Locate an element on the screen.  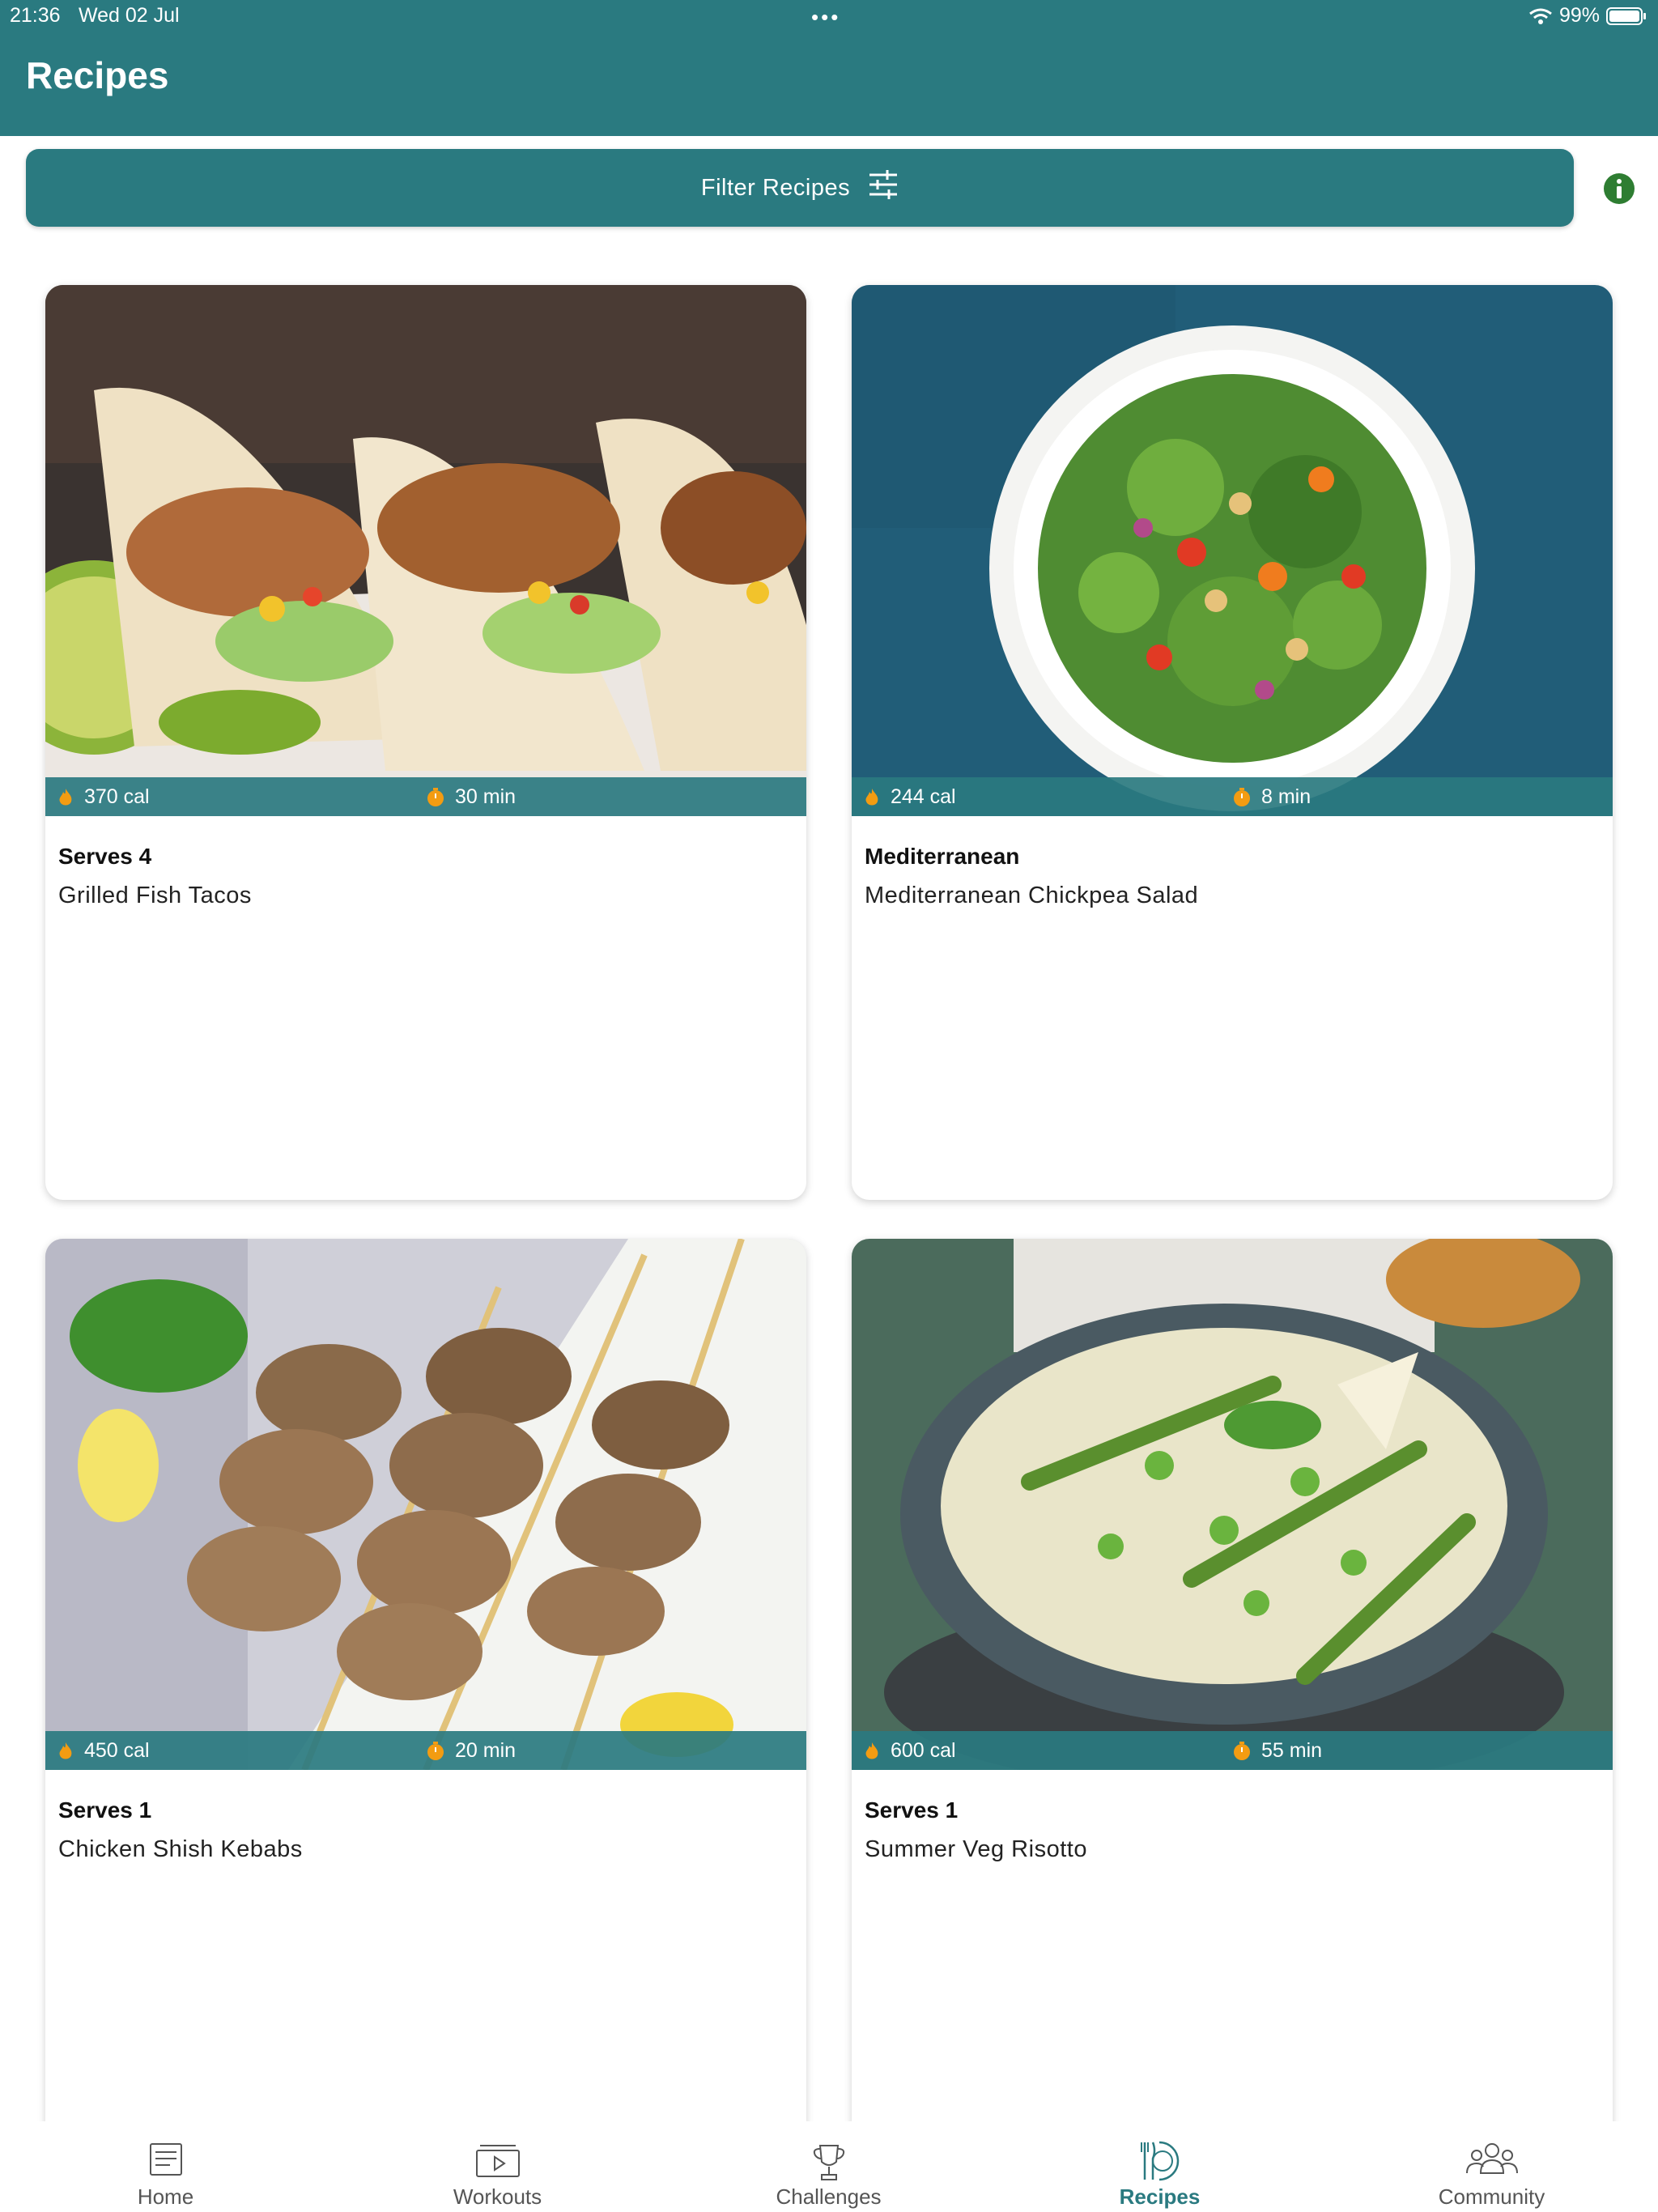
recipe-name: Grilled Fish Tacos is located at coordinates (155, 895).